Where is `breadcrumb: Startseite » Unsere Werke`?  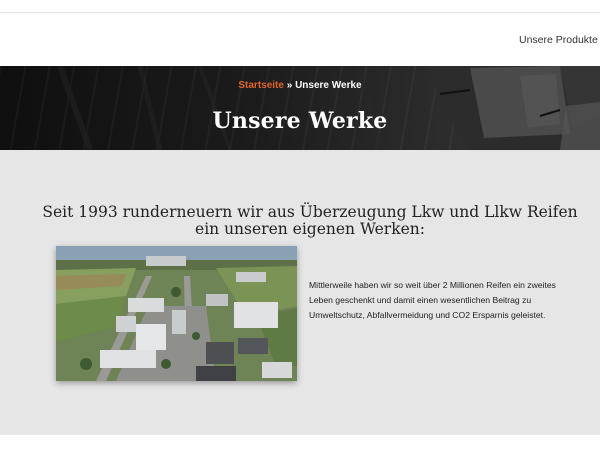 breadcrumb: Startseite » Unsere Werke is located at coordinates (300, 85).